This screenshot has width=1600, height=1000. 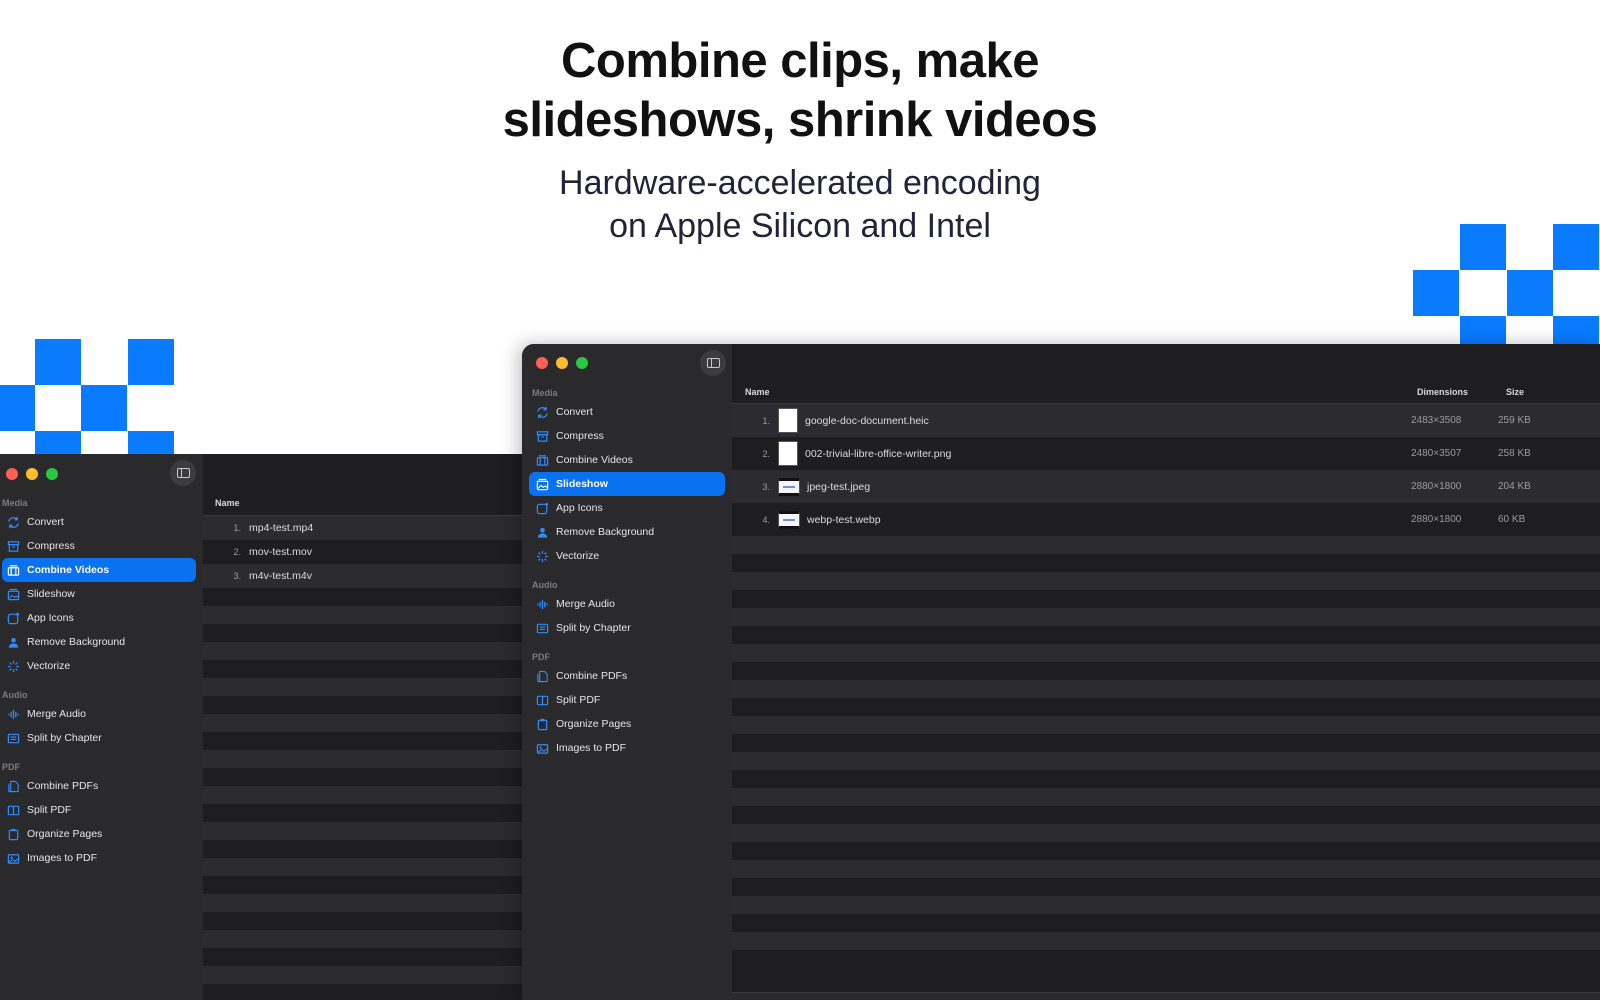 I want to click on row-index: 4., so click(x=766, y=519).